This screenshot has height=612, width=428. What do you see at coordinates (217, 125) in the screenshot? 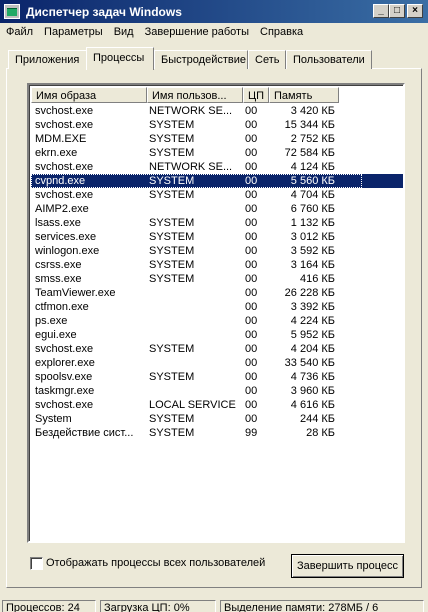
I see `process-row: svchost.exe SYSTEM 00 15 344 КБ` at bounding box center [217, 125].